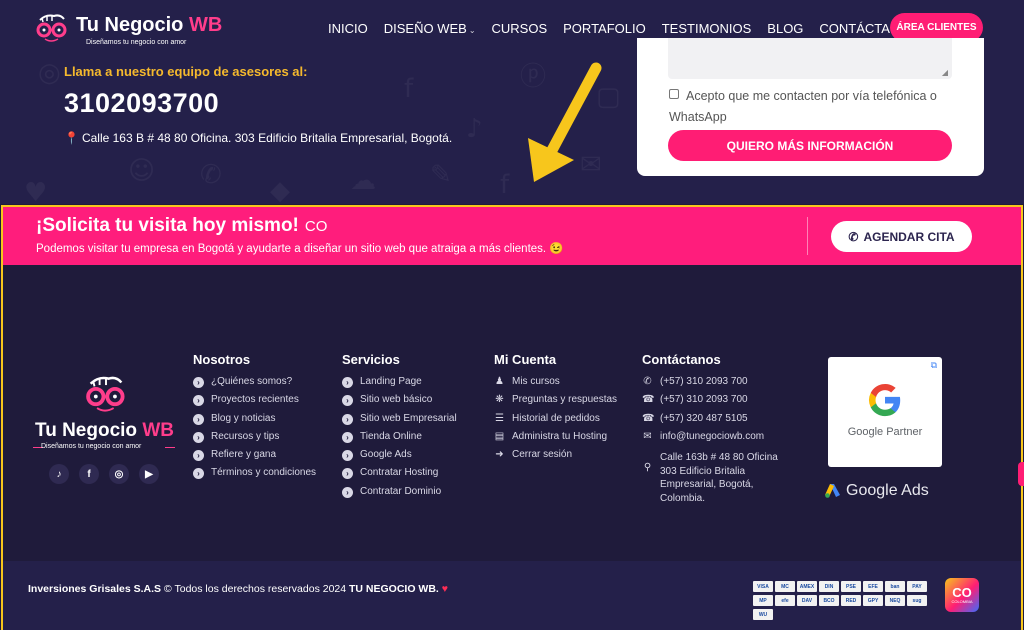 This screenshot has height=630, width=1024. I want to click on nav-item-portafolio: PORTAFOLIO, so click(604, 28).